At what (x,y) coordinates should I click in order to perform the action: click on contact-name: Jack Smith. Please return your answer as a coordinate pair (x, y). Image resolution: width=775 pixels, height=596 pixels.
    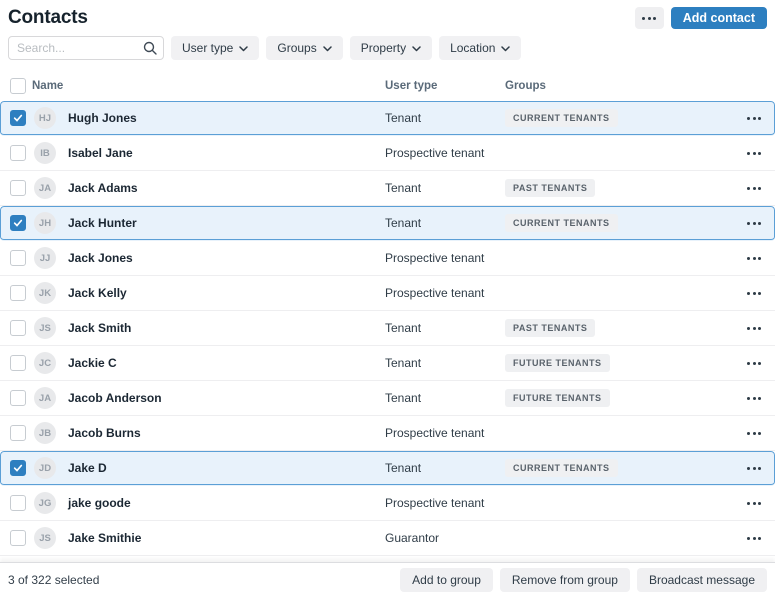
    Looking at the image, I should click on (100, 328).